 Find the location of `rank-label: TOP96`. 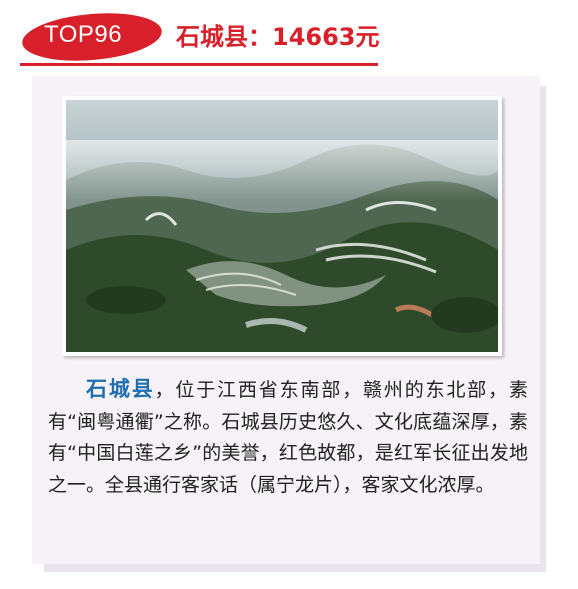

rank-label: TOP96 is located at coordinates (83, 34).